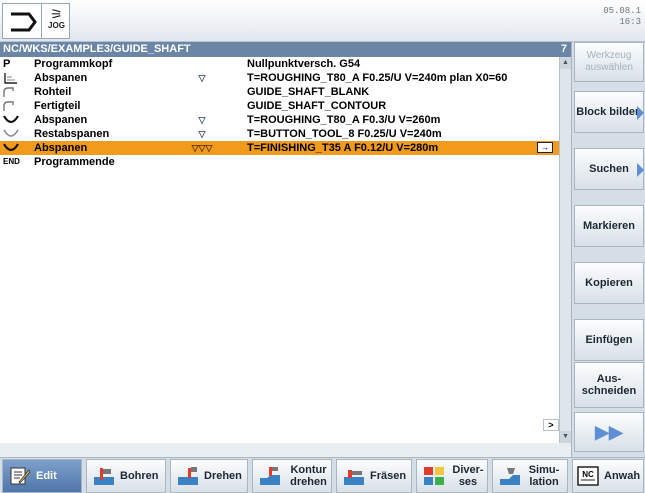 Image resolution: width=645 pixels, height=493 pixels. I want to click on contour-finished-icon, so click(13, 106).